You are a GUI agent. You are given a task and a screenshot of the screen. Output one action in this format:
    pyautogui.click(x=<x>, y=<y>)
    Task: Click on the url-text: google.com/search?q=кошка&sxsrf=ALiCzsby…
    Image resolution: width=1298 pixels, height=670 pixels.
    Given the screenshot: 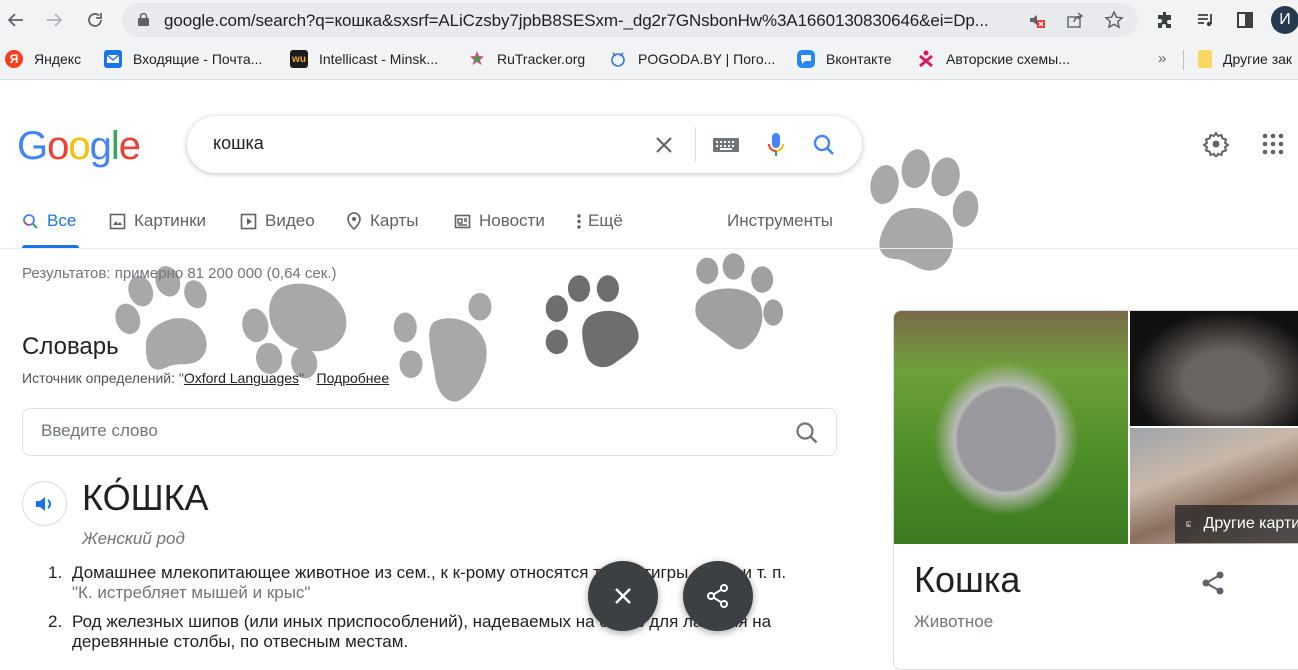 What is the action you would take?
    pyautogui.click(x=576, y=21)
    